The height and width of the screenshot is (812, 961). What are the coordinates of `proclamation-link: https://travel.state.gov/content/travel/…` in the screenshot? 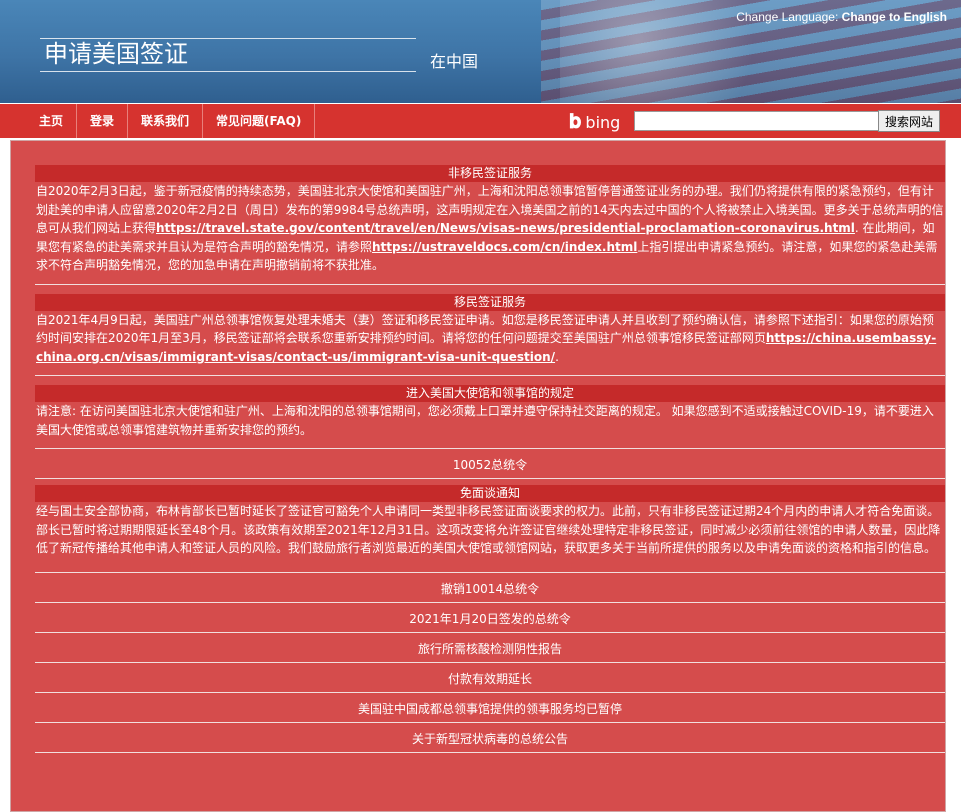 It's located at (505, 228).